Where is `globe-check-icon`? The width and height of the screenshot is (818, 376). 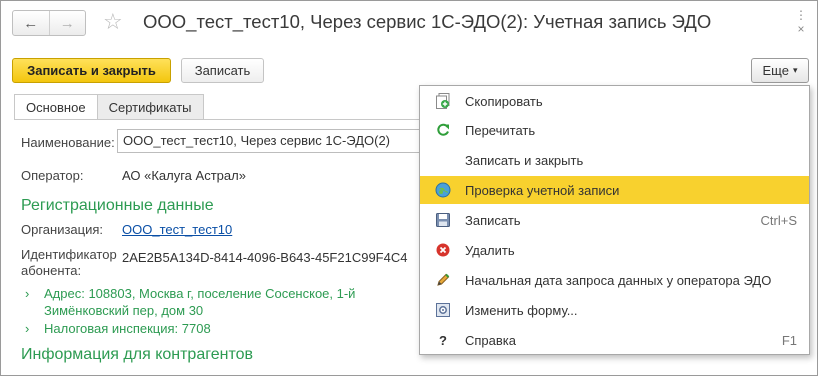
globe-check-icon is located at coordinates (443, 190).